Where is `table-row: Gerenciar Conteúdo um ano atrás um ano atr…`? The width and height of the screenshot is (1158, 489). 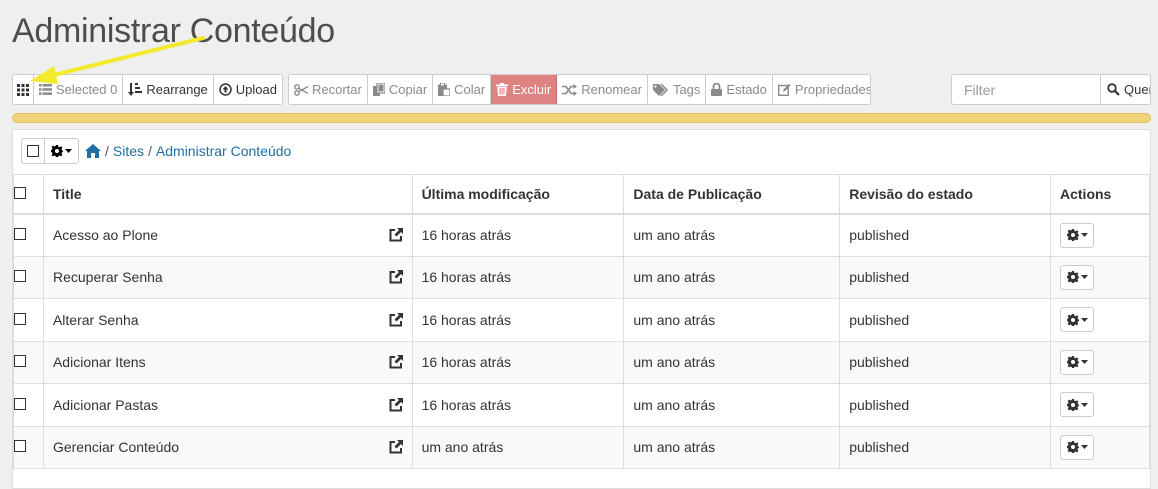 table-row: Gerenciar Conteúdo um ano atrás um ano atr… is located at coordinates (581, 447).